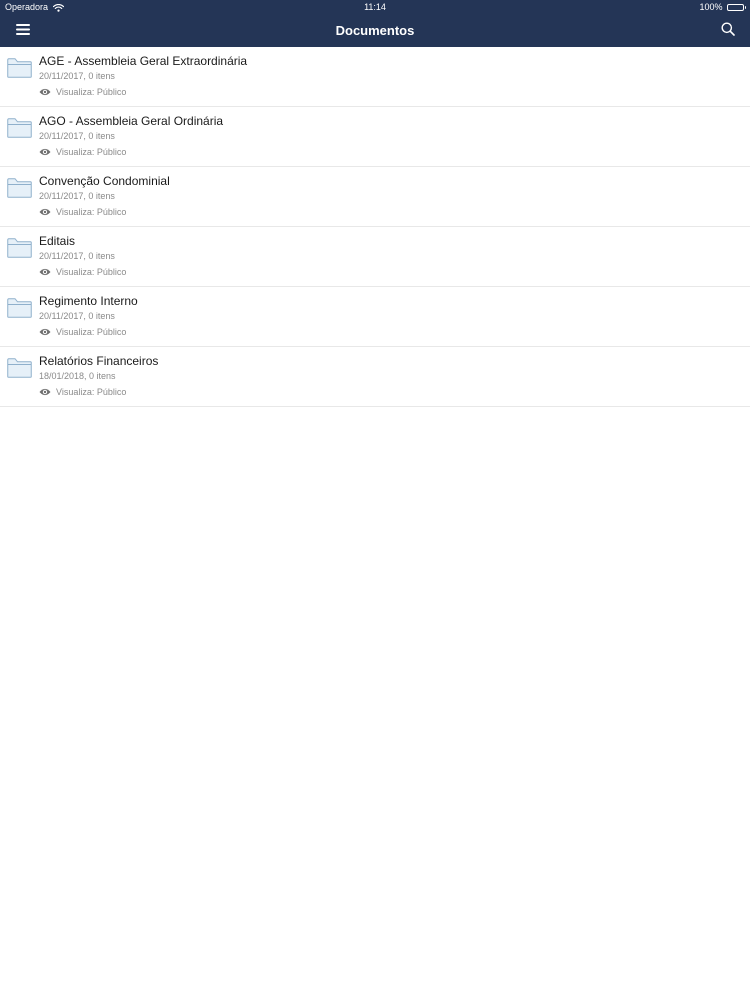 This screenshot has height=1000, width=750. What do you see at coordinates (77, 376) in the screenshot?
I see `document-date-count: 18/01/2018, 0 itens` at bounding box center [77, 376].